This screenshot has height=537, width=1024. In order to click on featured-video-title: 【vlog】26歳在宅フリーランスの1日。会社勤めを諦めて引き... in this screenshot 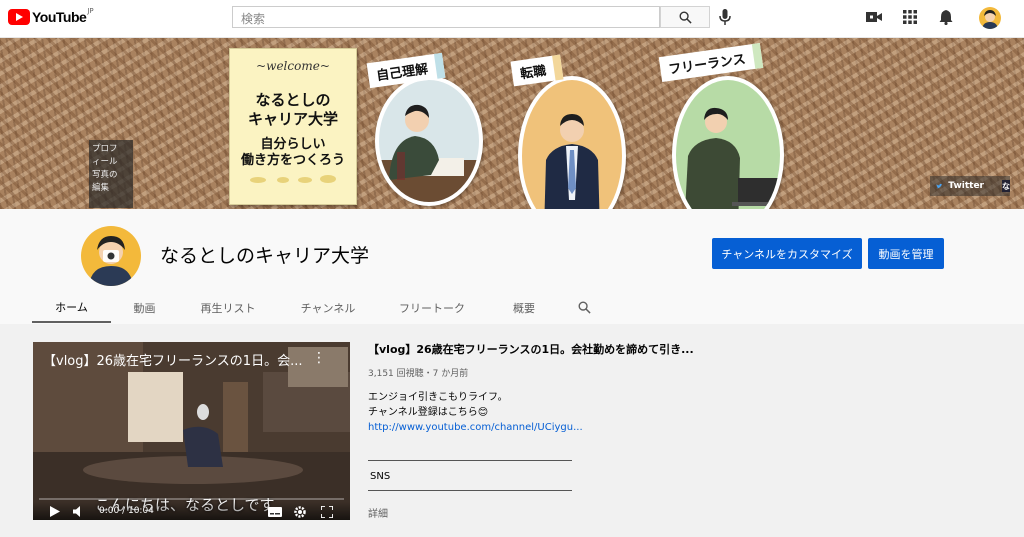, I will do `click(531, 349)`.